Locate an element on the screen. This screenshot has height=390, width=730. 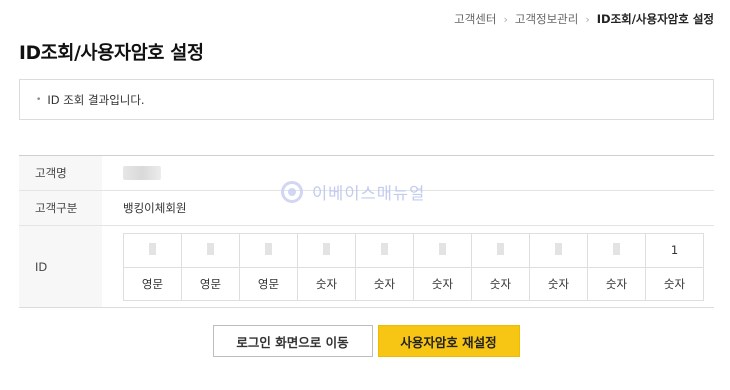
reset-password-button: 사용자암호 재설정 is located at coordinates (448, 341).